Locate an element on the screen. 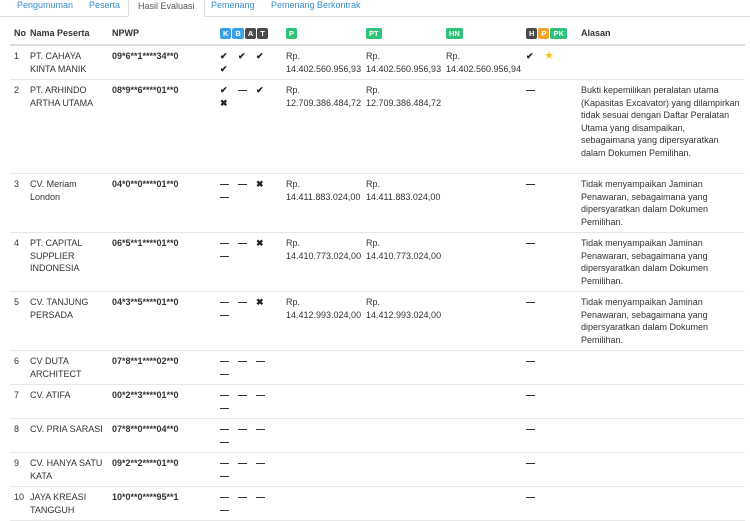  col-alasan: Alasan is located at coordinates (661, 35).